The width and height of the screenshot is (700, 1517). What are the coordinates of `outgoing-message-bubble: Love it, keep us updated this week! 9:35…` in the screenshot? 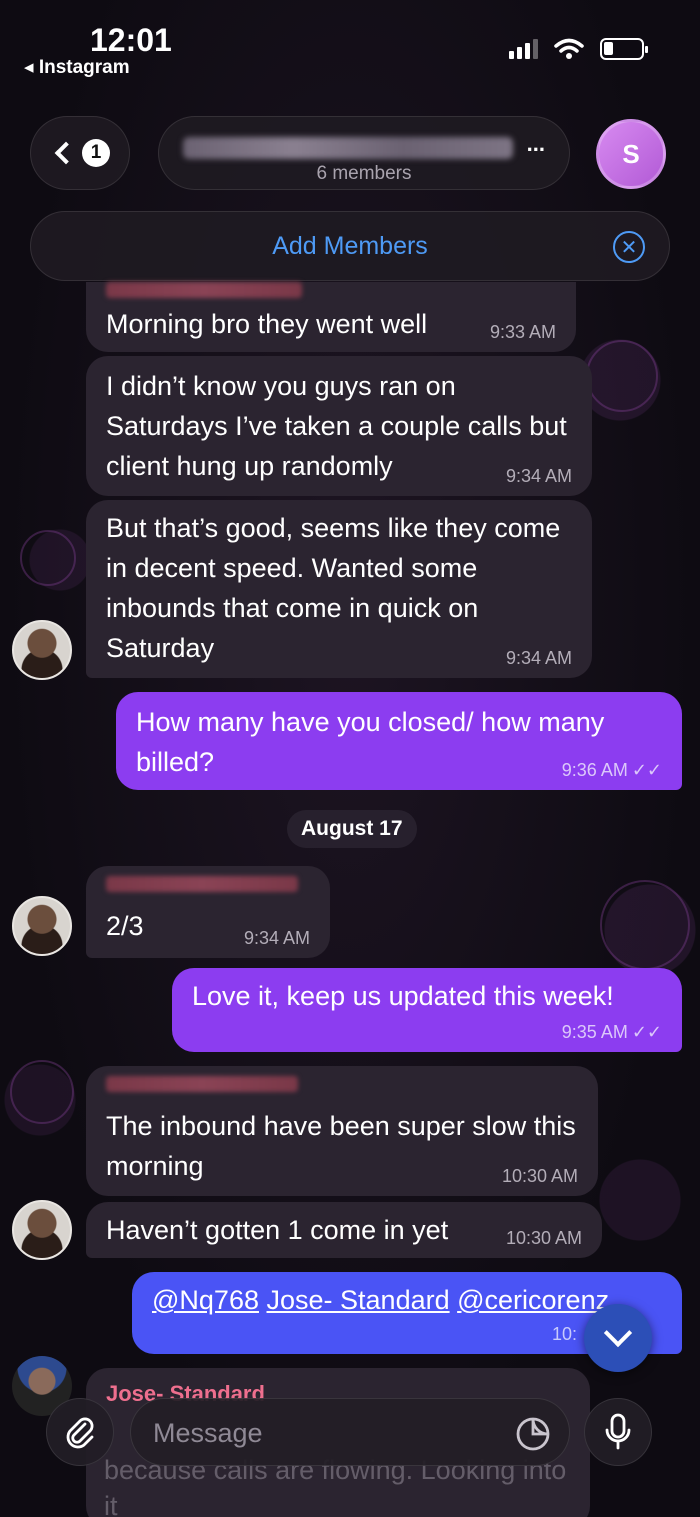 It's located at (427, 1010).